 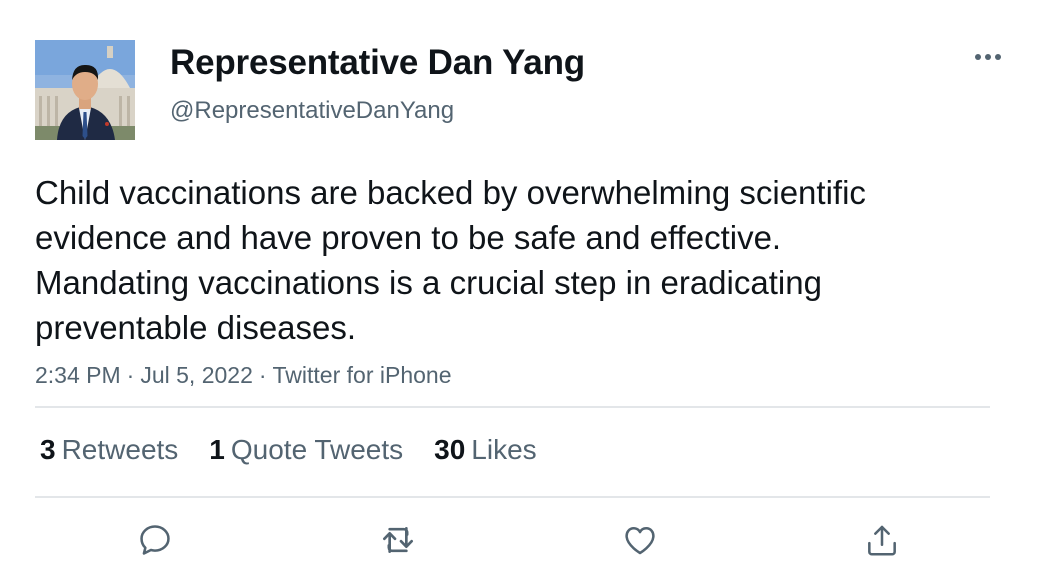 What do you see at coordinates (217, 449) in the screenshot?
I see `quote-tweets-count: 1` at bounding box center [217, 449].